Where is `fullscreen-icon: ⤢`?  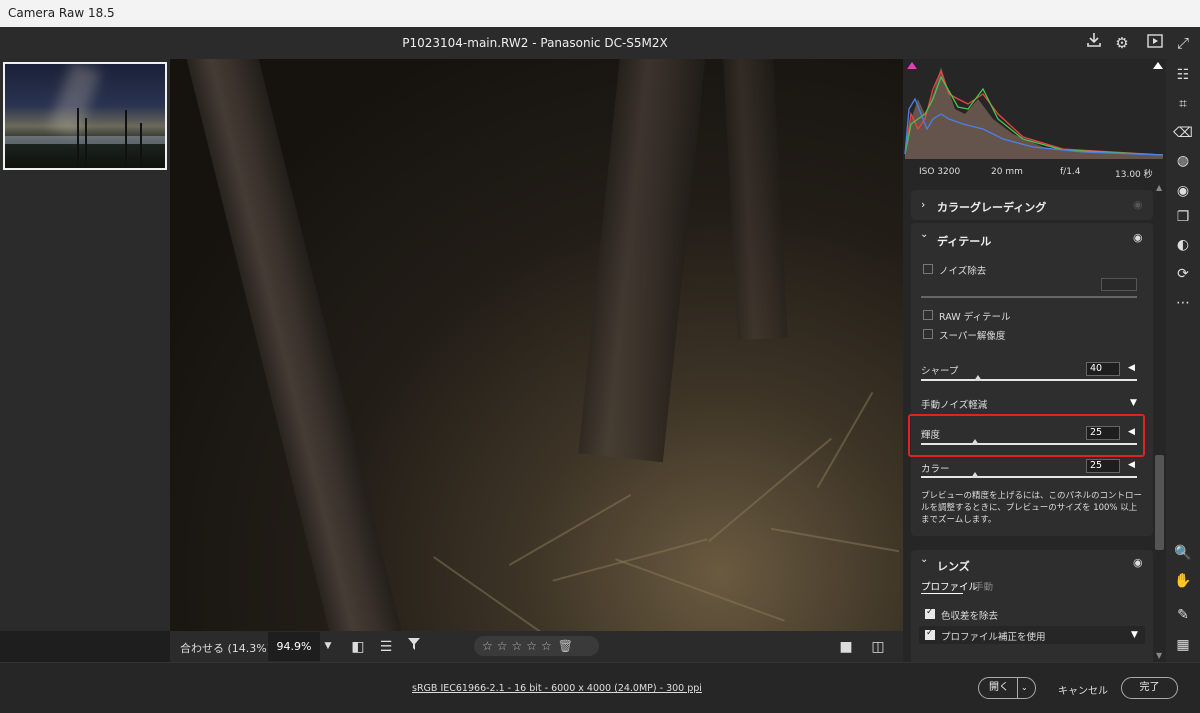 fullscreen-icon: ⤢ is located at coordinates (1183, 43).